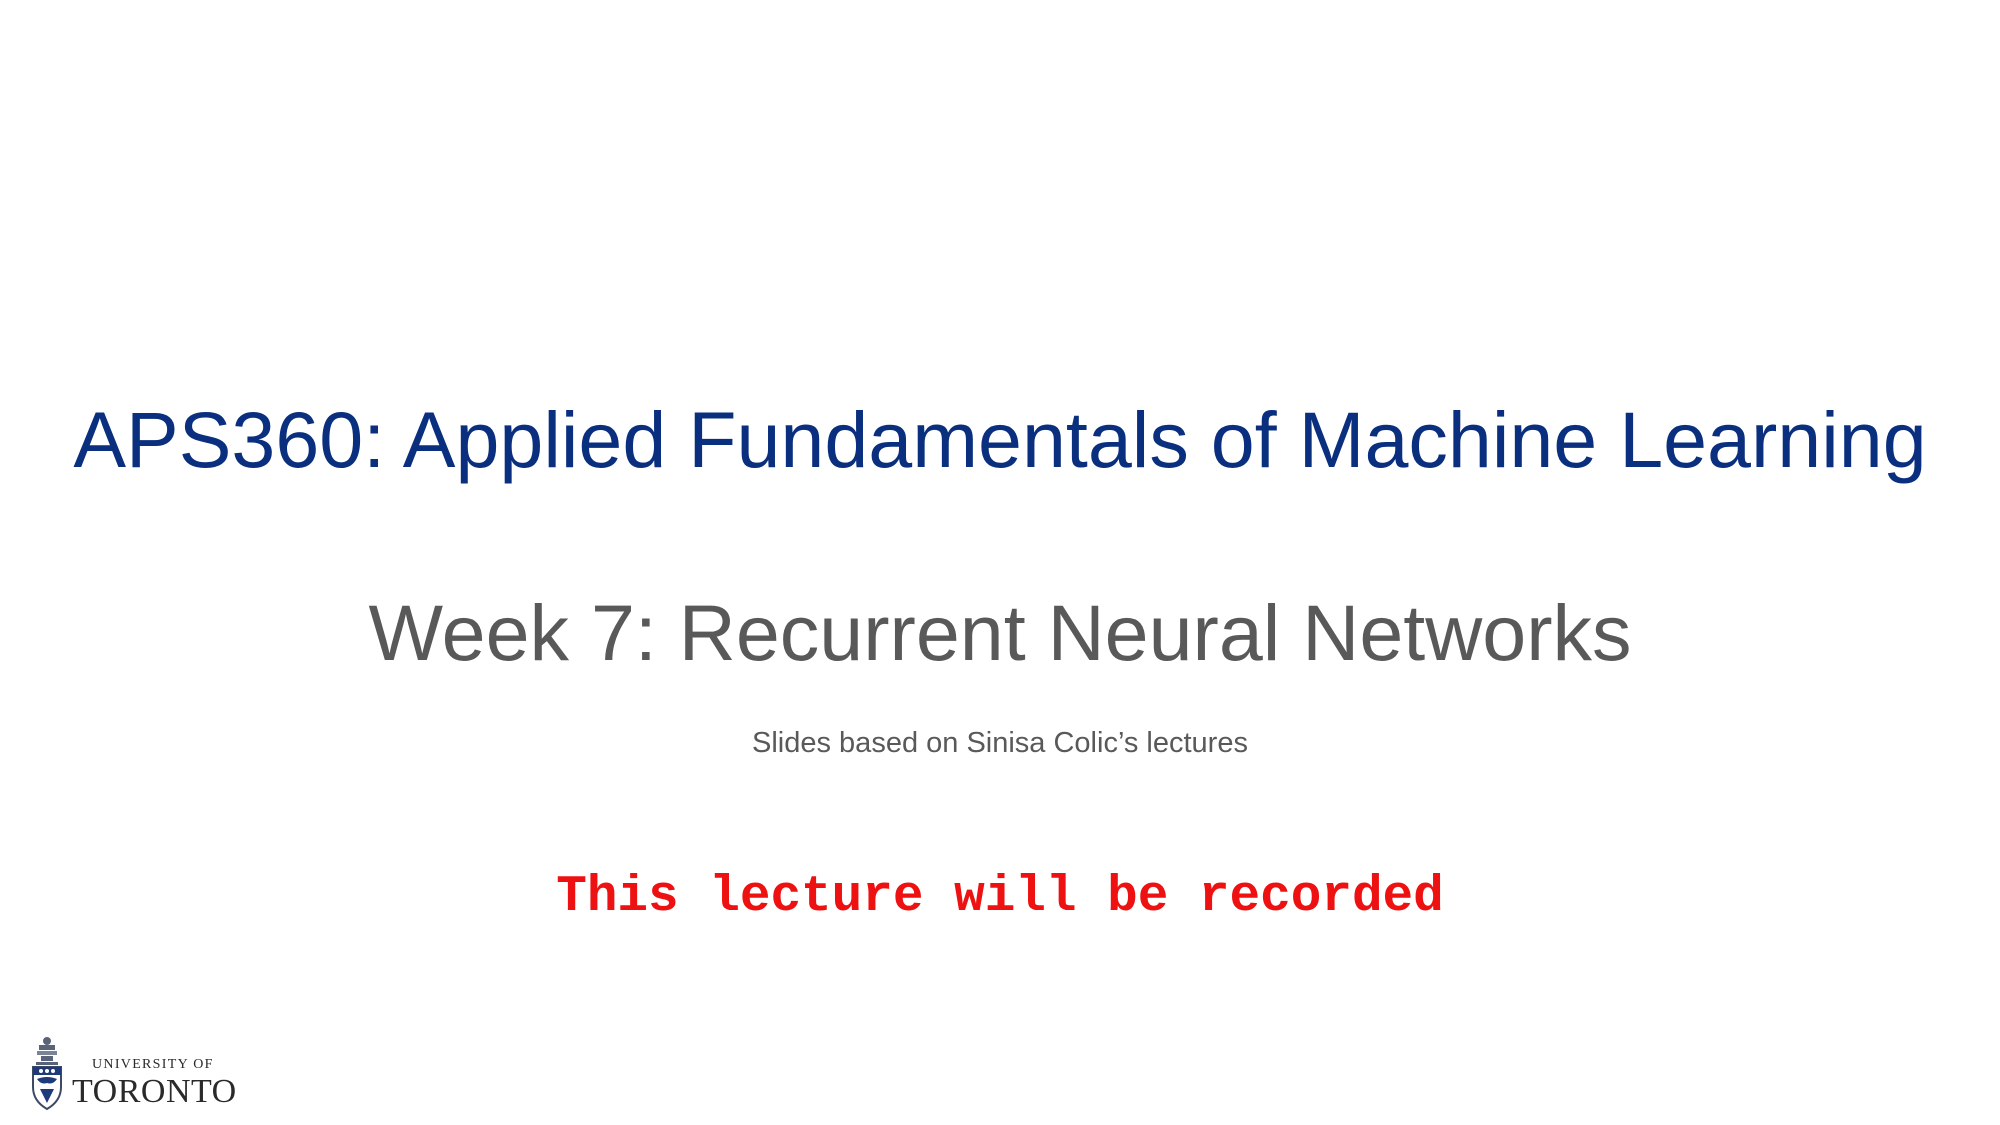  I want to click on logo-text-university-of: UNIVERSITY OF, so click(153, 1064).